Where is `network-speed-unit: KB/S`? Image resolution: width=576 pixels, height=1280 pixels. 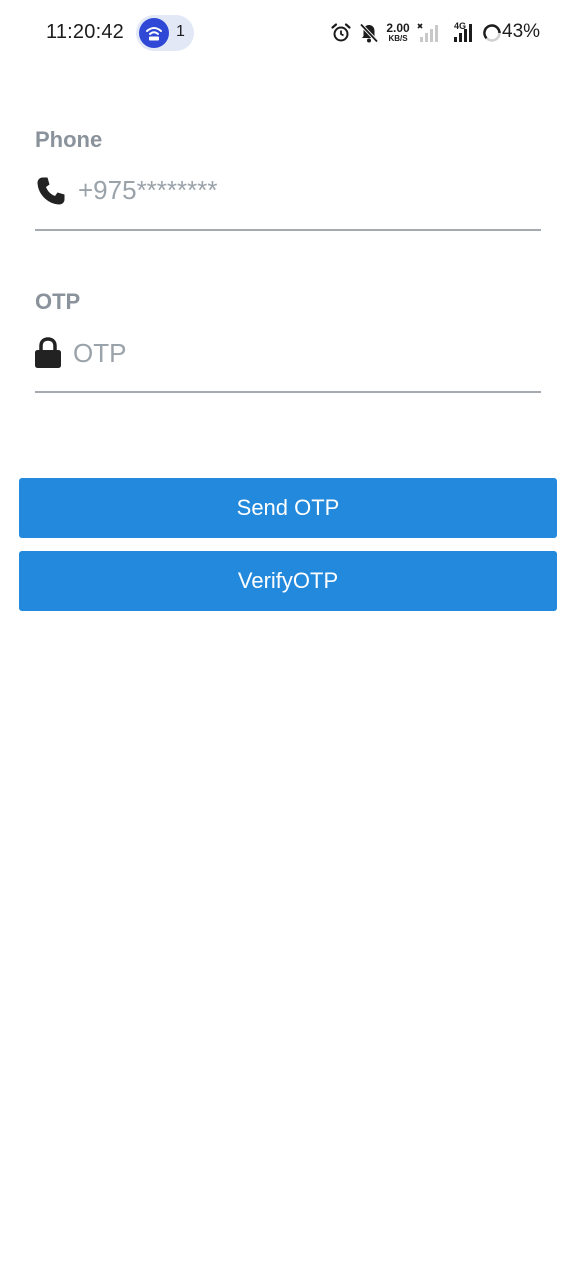 network-speed-unit: KB/S is located at coordinates (398, 38).